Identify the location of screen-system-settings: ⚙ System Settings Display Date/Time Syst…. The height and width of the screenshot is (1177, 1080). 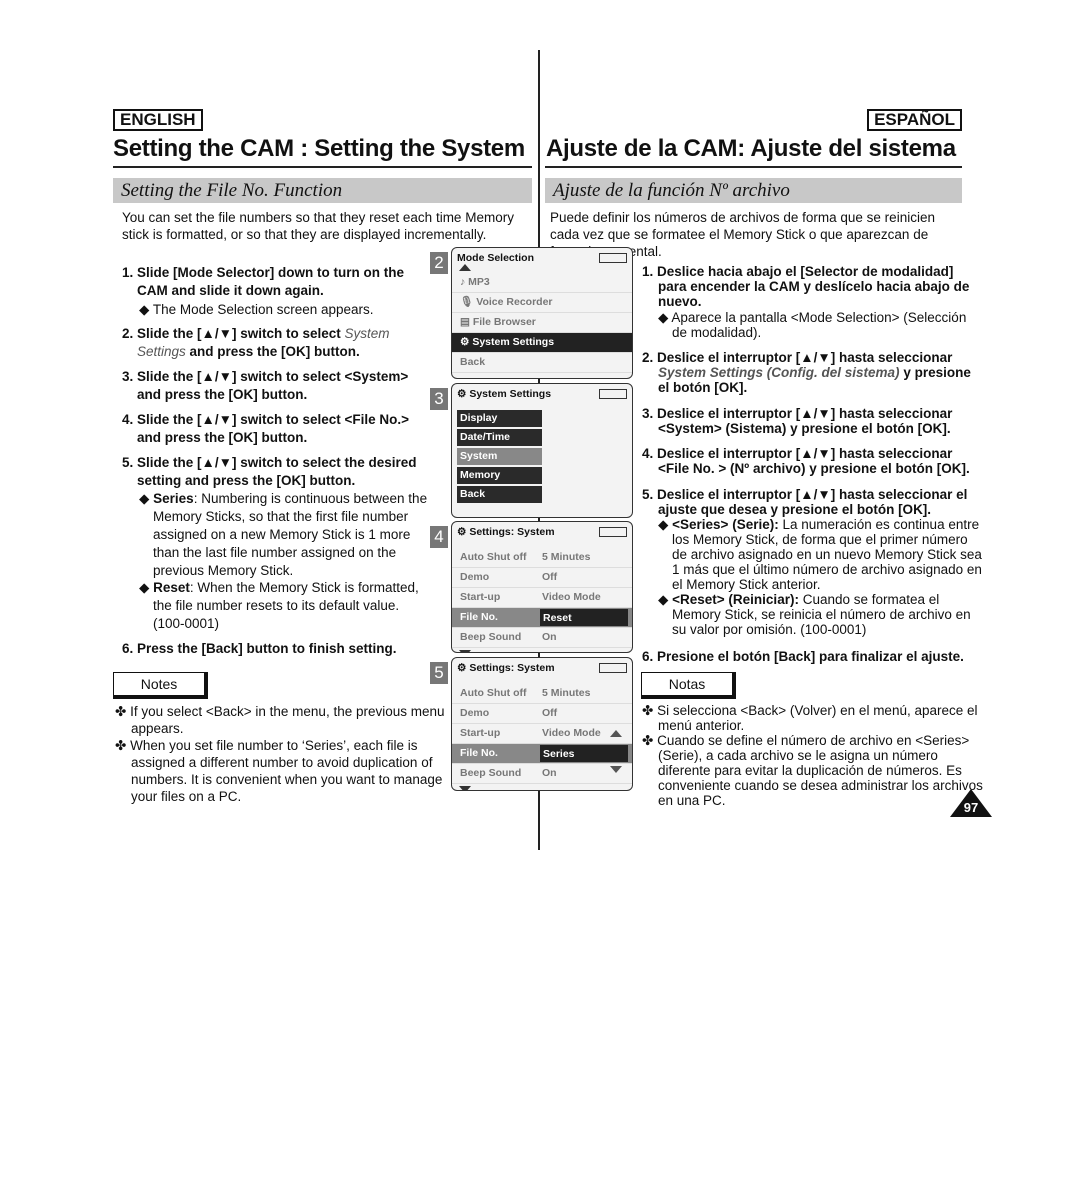
(542, 450).